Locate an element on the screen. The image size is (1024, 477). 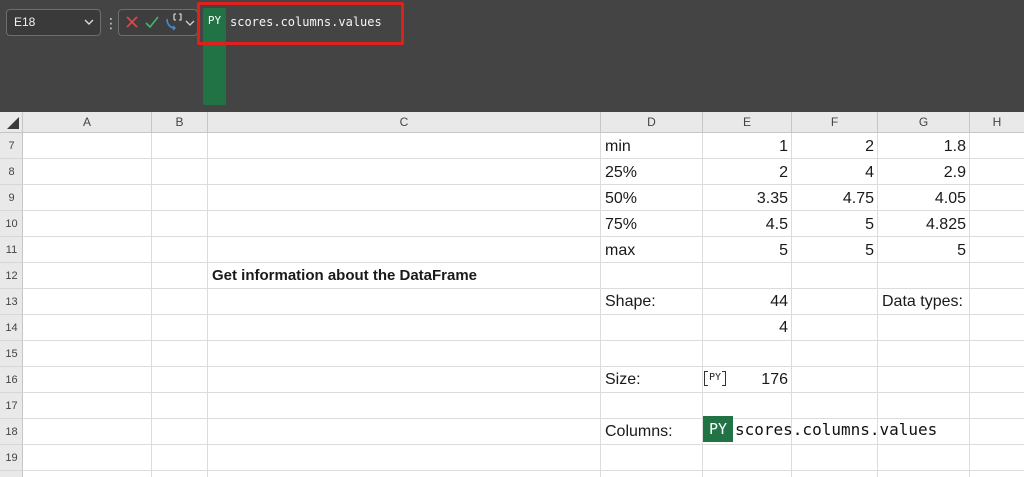
cell-d10: 75% is located at coordinates (652, 224).